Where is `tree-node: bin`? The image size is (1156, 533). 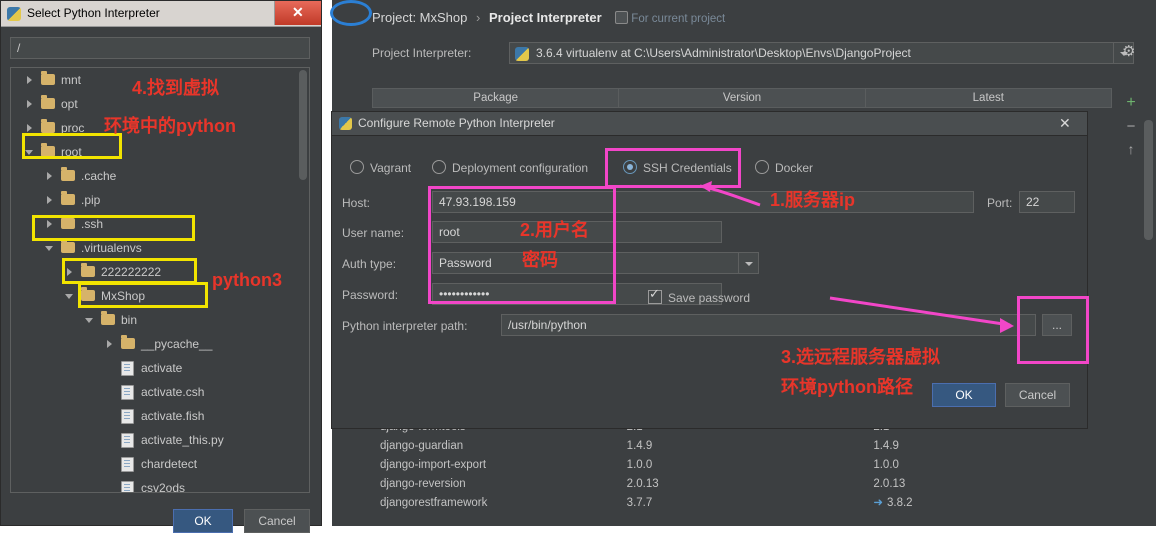
tree-node: bin is located at coordinates (160, 320).